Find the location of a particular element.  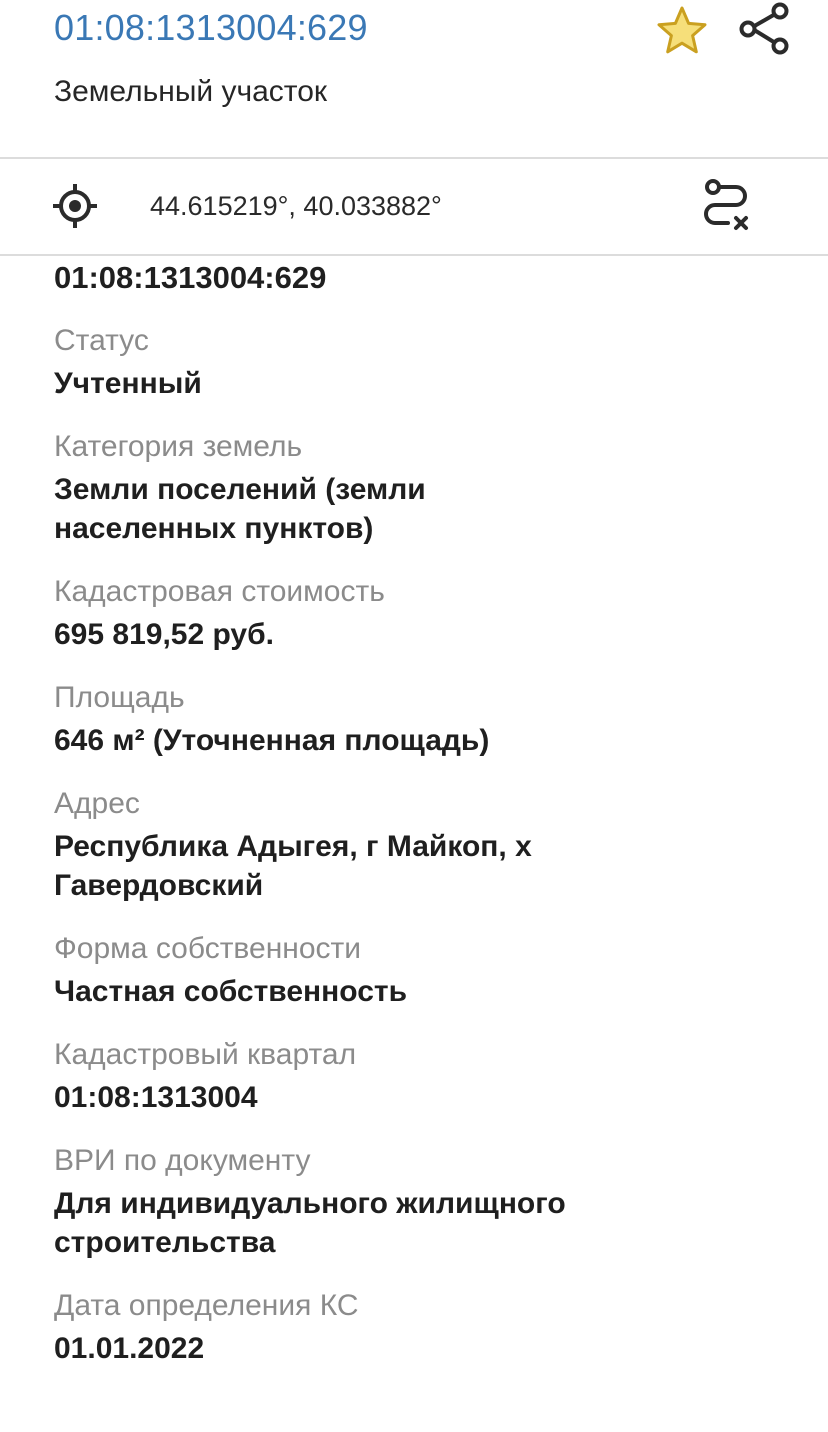

target-icon is located at coordinates (75, 206).